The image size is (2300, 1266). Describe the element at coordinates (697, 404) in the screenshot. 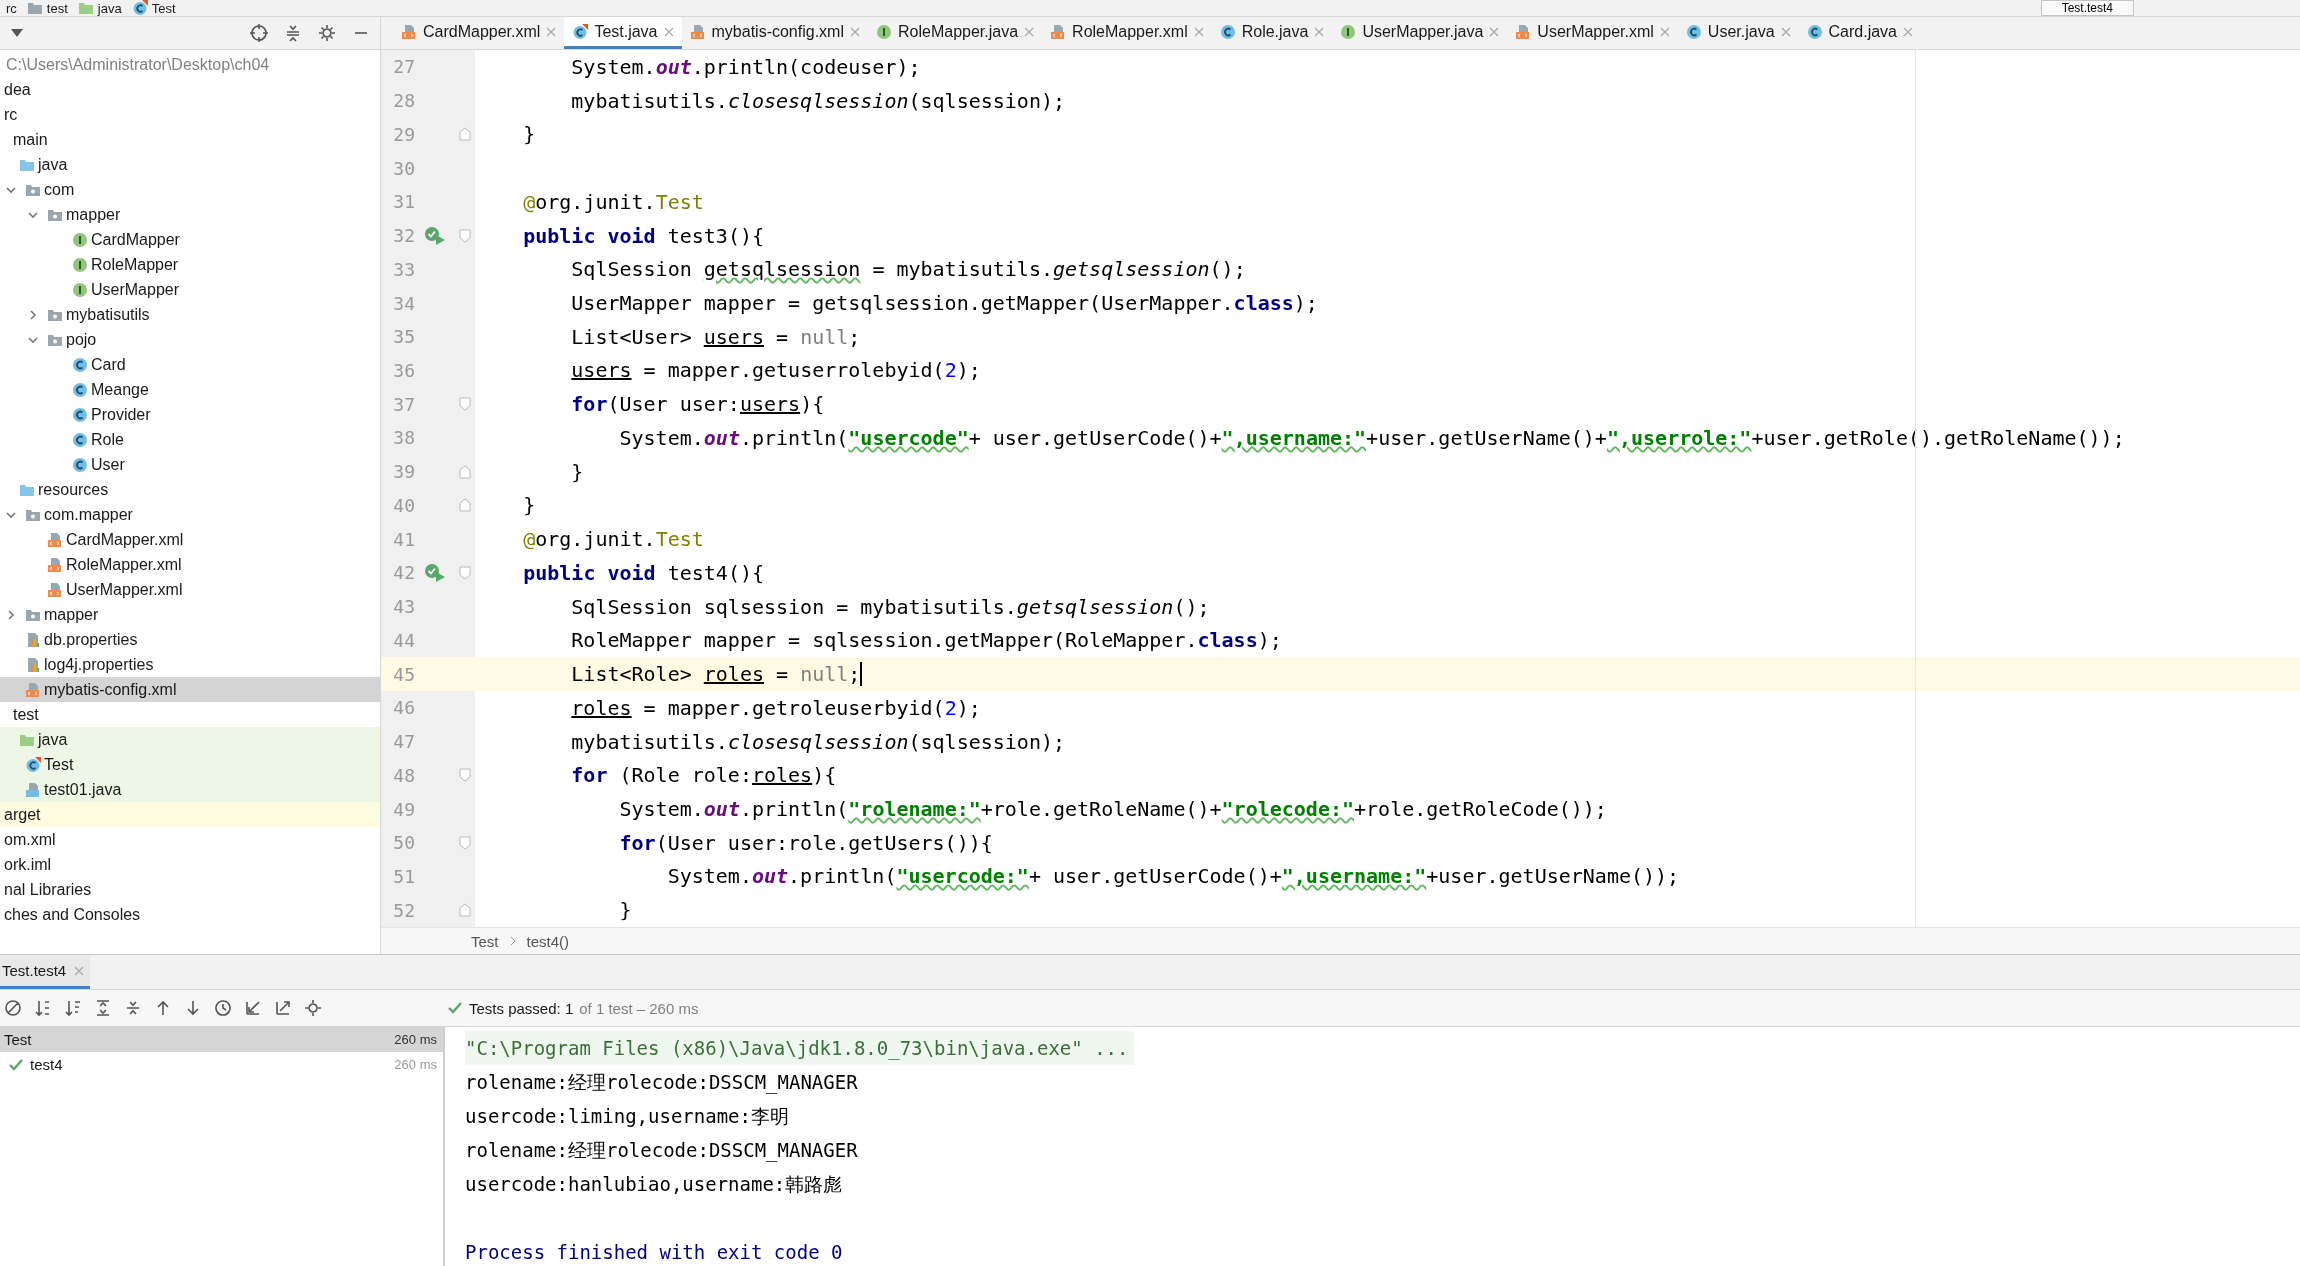

I see `code-line: for(User user:users){` at that location.